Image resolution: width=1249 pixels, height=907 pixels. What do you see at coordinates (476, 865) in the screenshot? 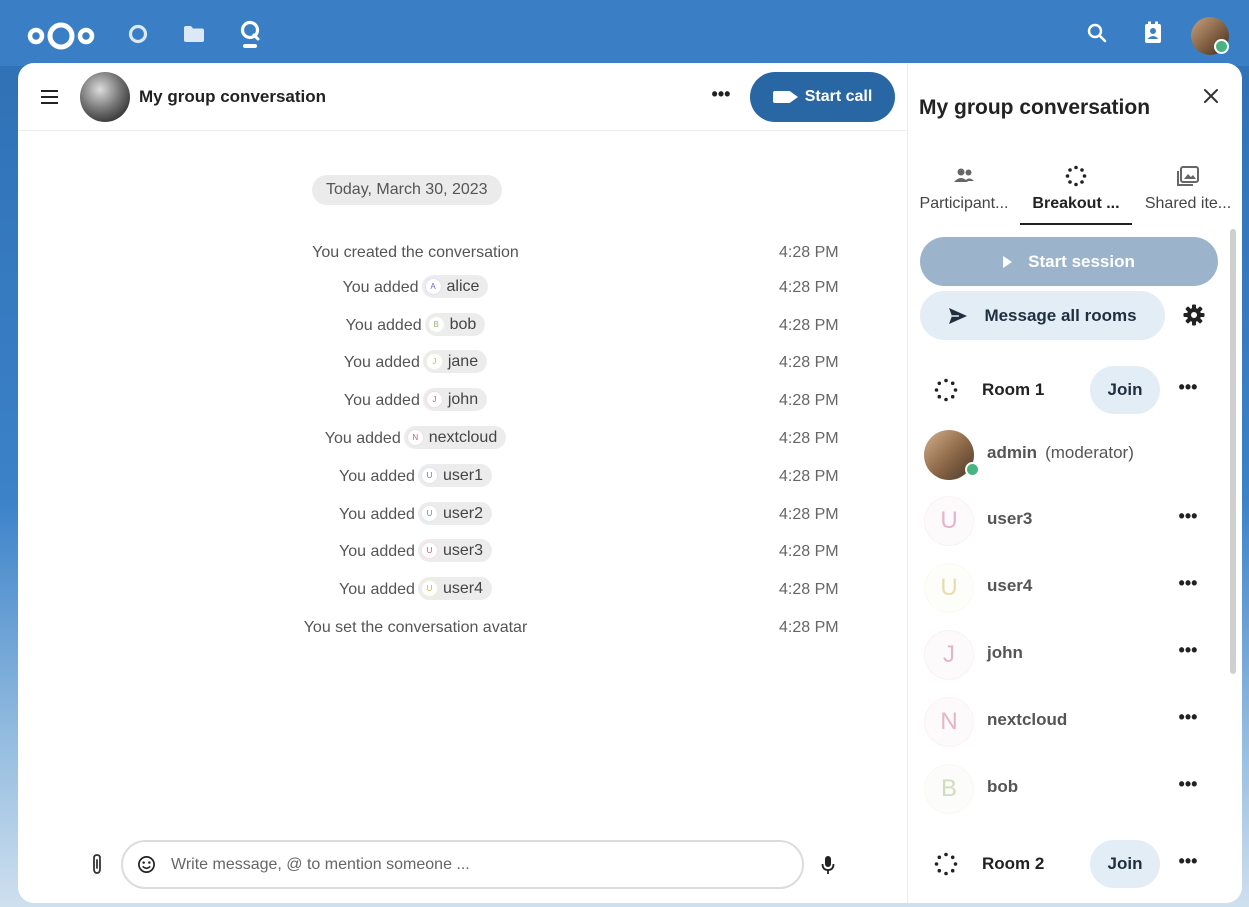
I see `message-input` at bounding box center [476, 865].